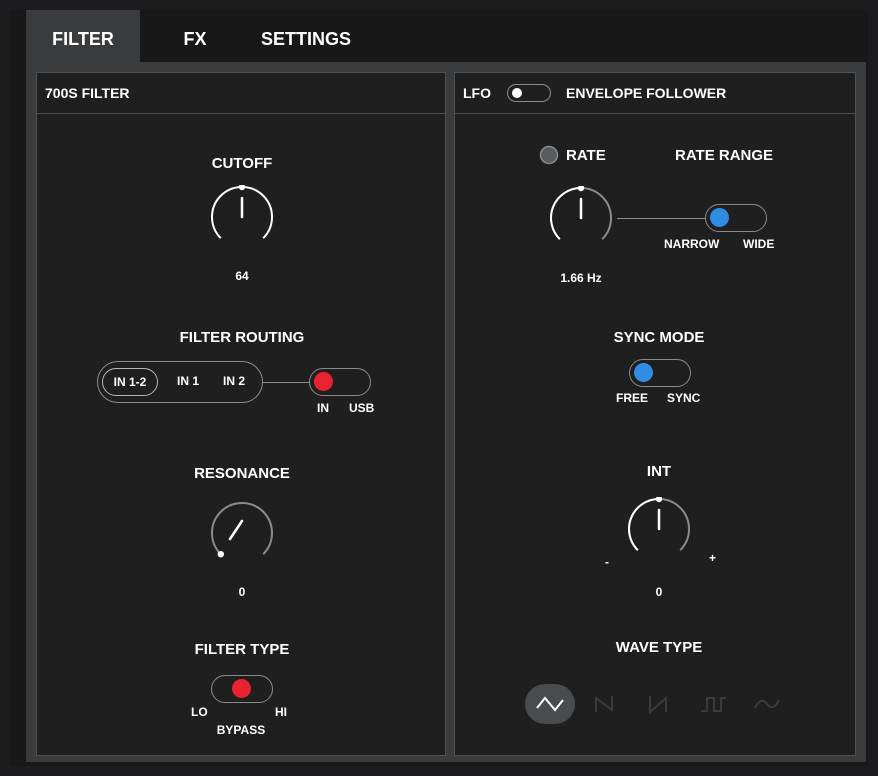  I want to click on sine-wave-icon, so click(767, 704).